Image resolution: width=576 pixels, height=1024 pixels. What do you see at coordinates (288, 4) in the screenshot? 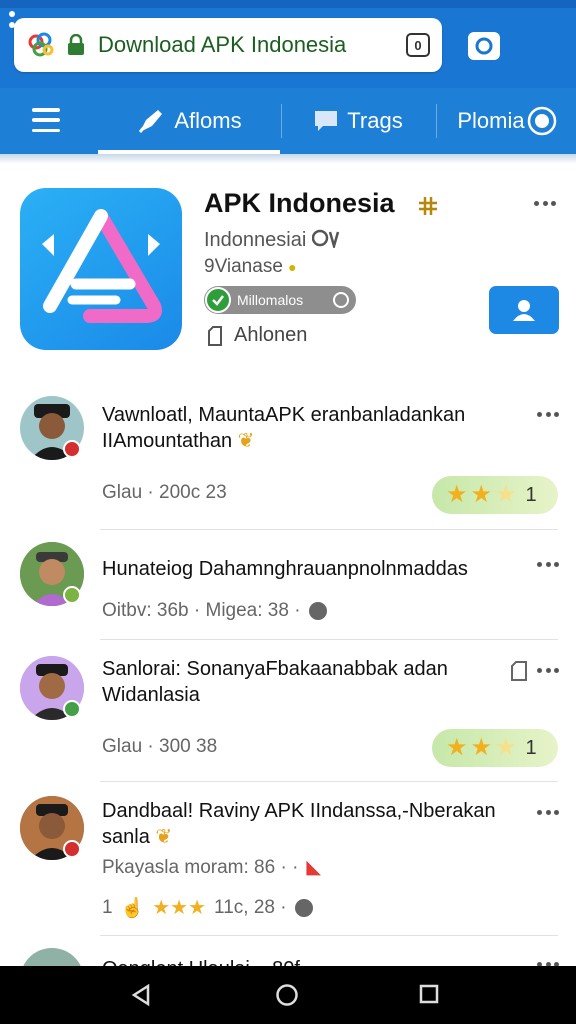
I see `status-bar` at bounding box center [288, 4].